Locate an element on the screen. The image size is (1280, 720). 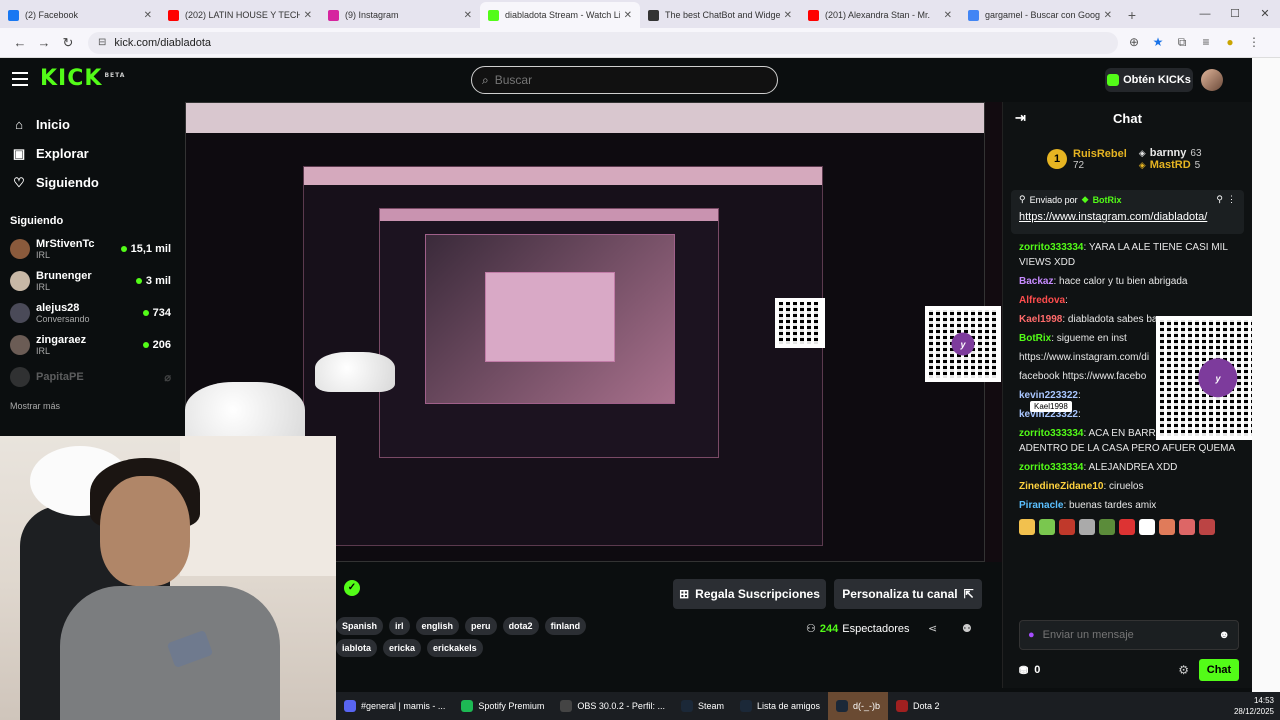
chat-send-button: Chat is located at coordinates (1219, 670).